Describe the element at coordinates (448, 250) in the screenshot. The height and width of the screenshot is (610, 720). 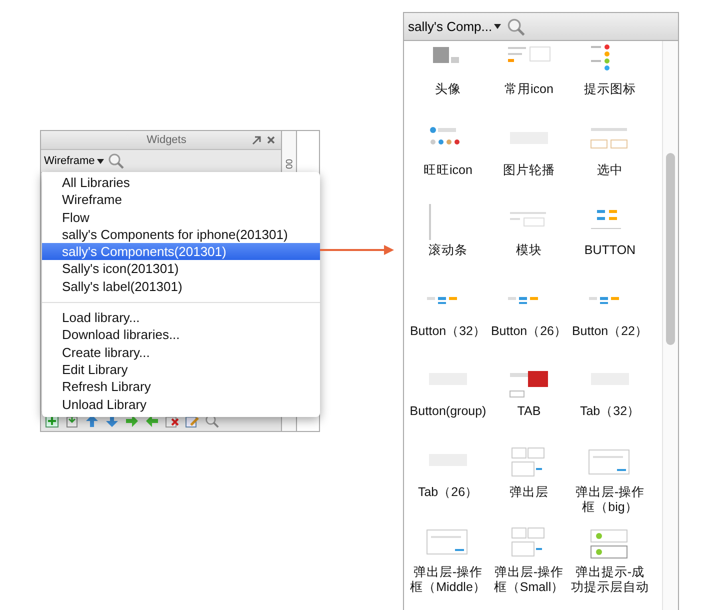
I see `widget-label: 滚动条` at that location.